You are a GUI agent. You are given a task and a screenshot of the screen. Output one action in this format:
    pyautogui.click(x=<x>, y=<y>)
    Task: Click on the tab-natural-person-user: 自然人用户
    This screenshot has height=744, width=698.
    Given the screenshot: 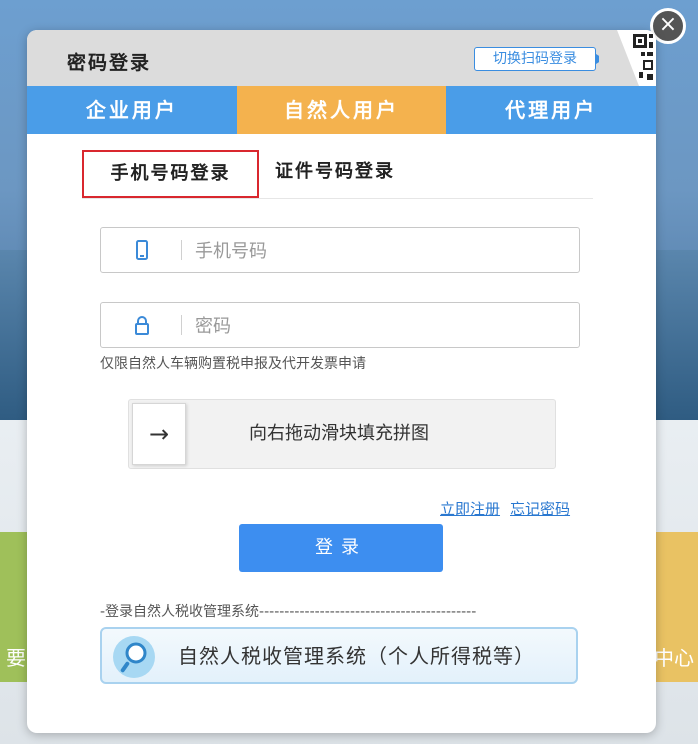 What is the action you would take?
    pyautogui.click(x=341, y=110)
    